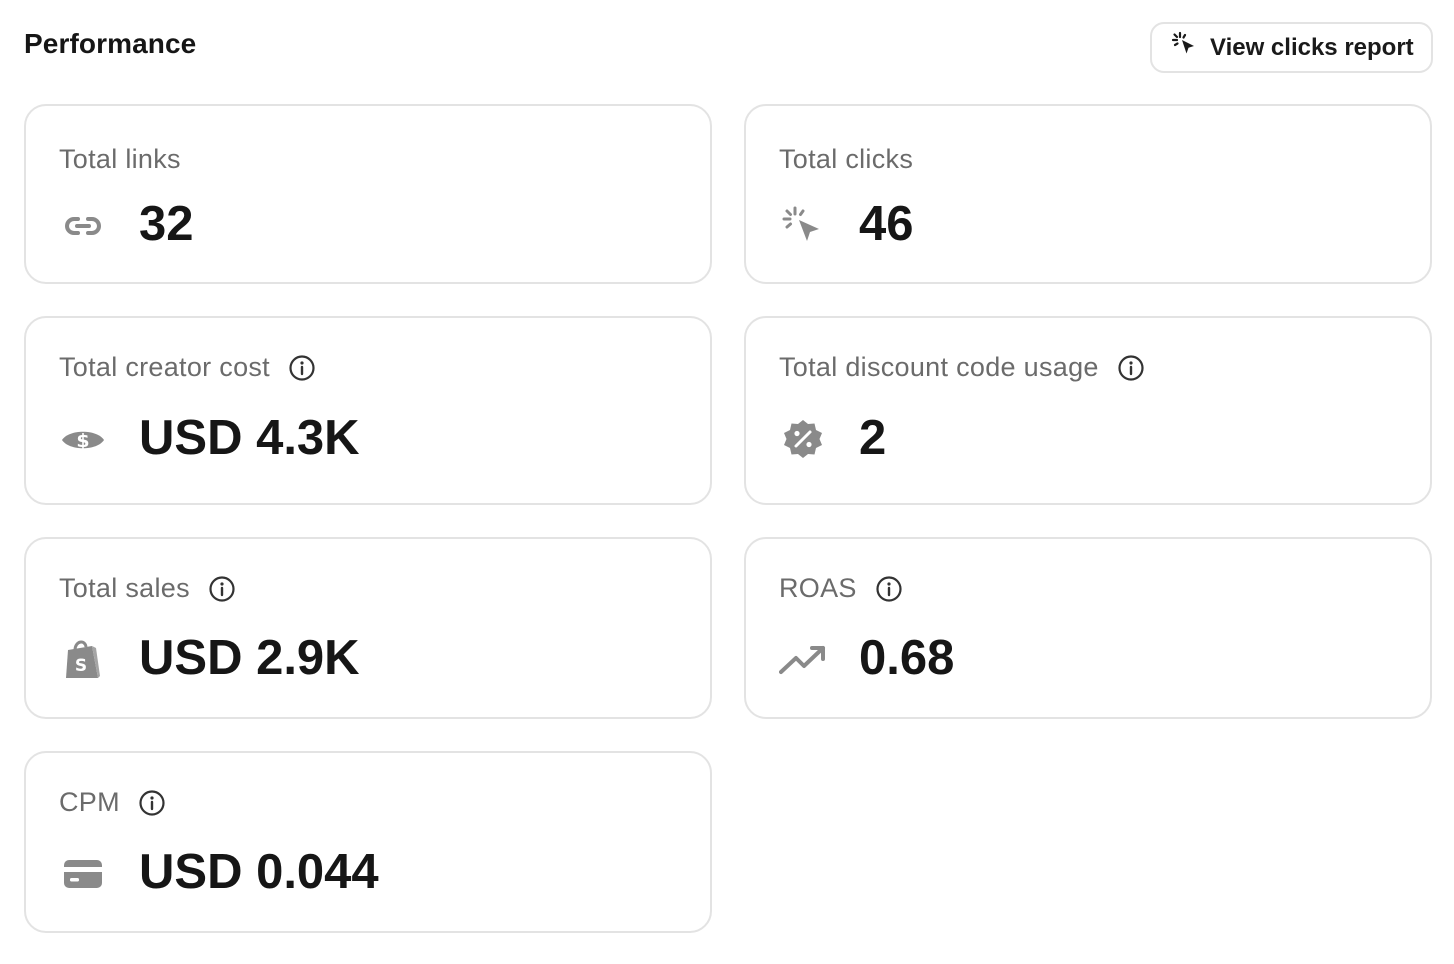 The height and width of the screenshot is (964, 1454). I want to click on money-icon: $, so click(83, 440).